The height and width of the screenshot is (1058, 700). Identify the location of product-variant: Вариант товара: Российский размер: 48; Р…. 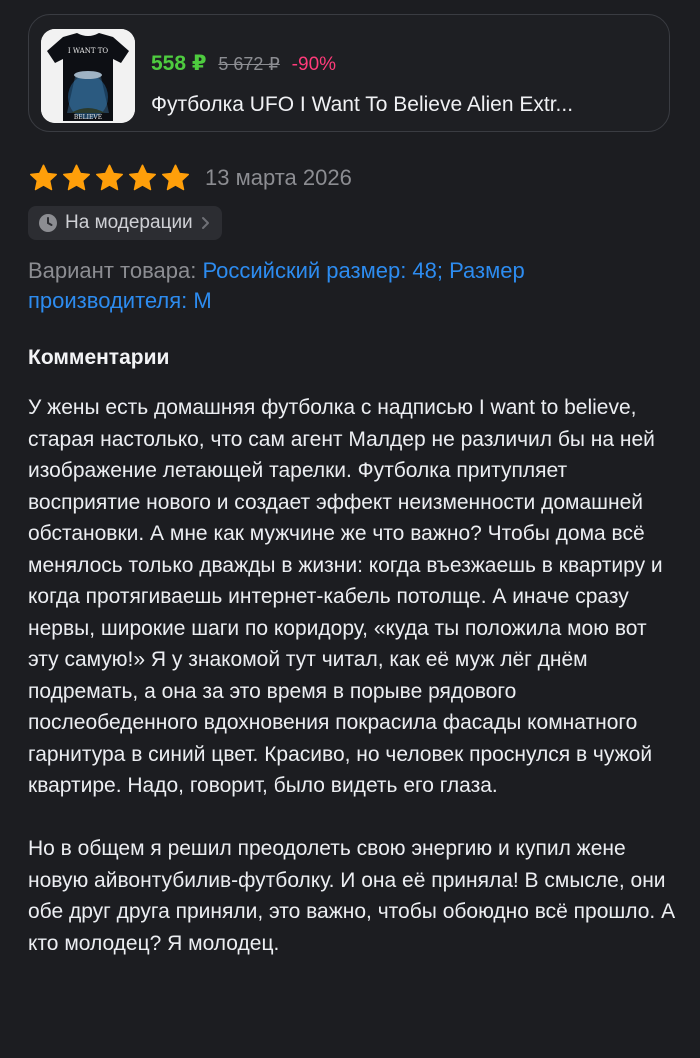
(348, 286).